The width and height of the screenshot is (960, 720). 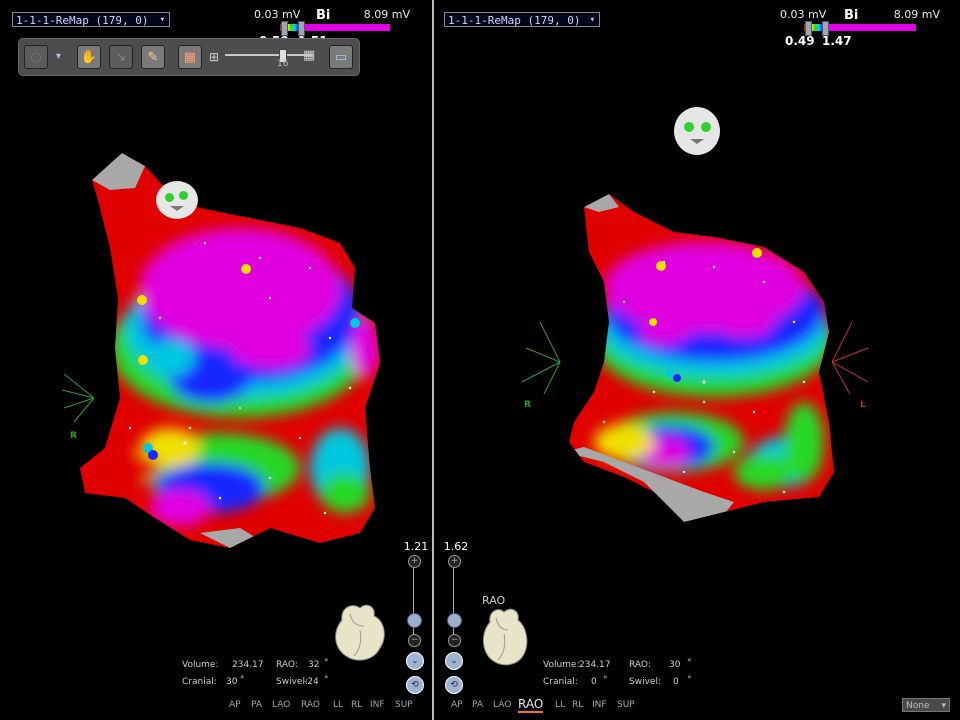 I want to click on grid-tool-button: ▦, so click(x=190, y=57).